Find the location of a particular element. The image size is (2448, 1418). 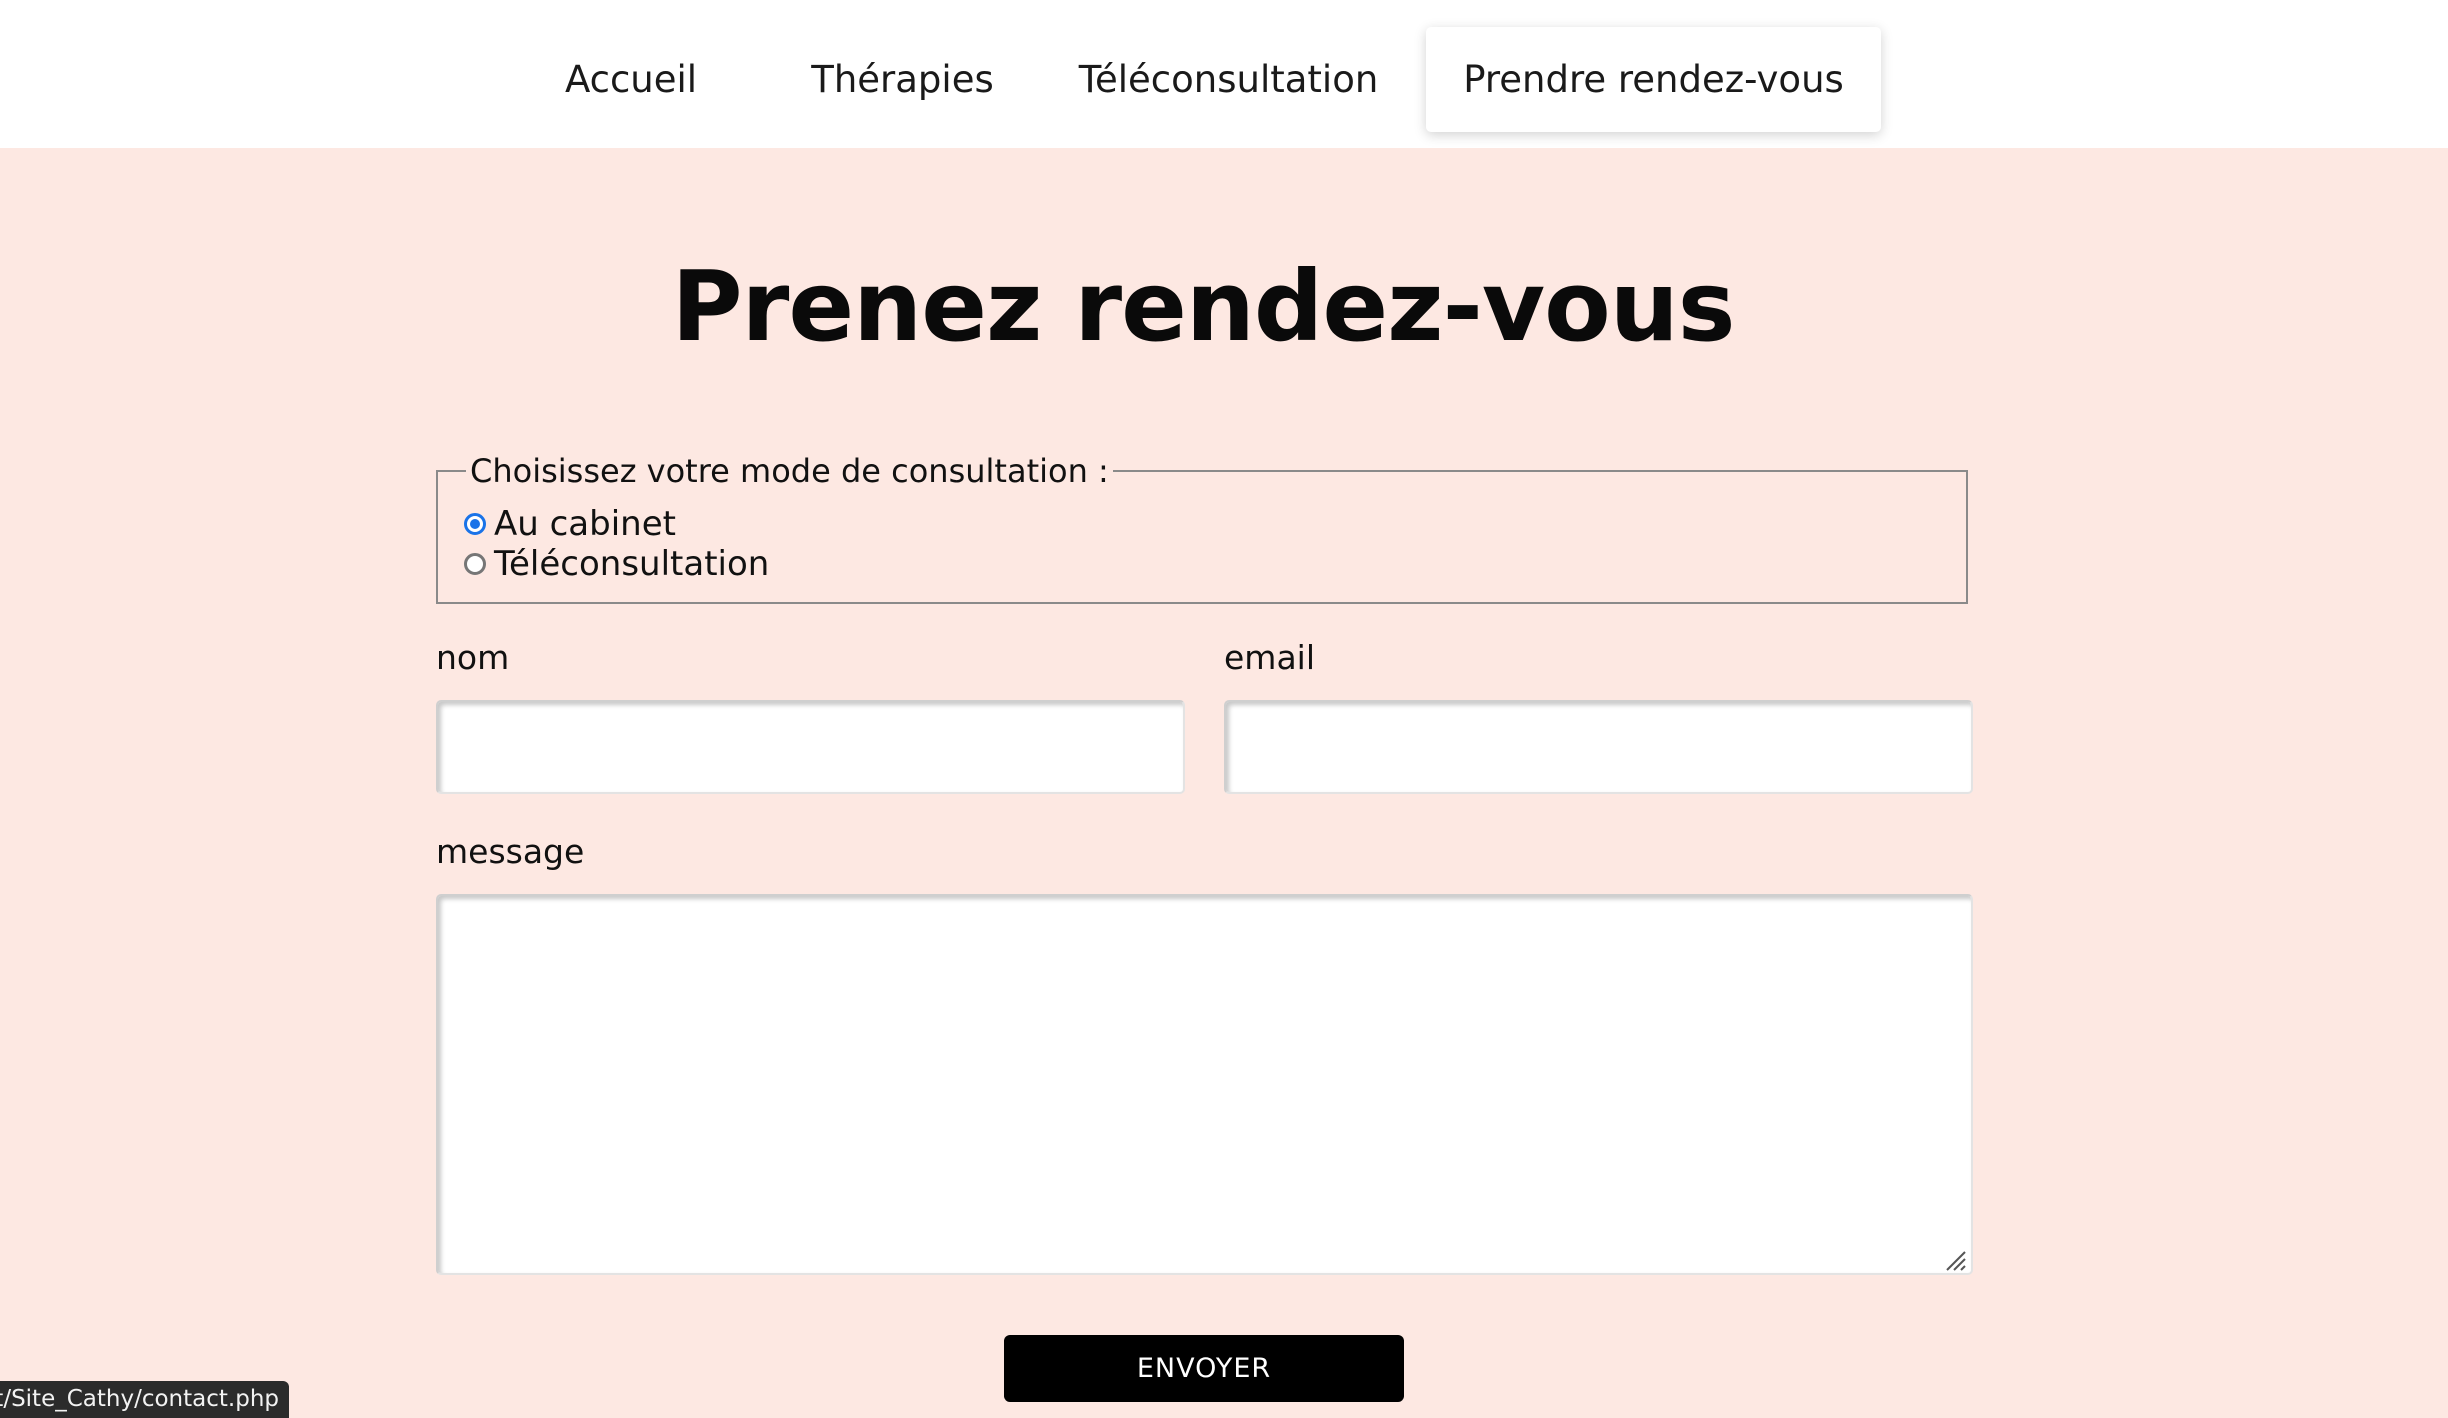

consultation-mode-legend: Choisissez votre mode de consultation : is located at coordinates (789, 471).